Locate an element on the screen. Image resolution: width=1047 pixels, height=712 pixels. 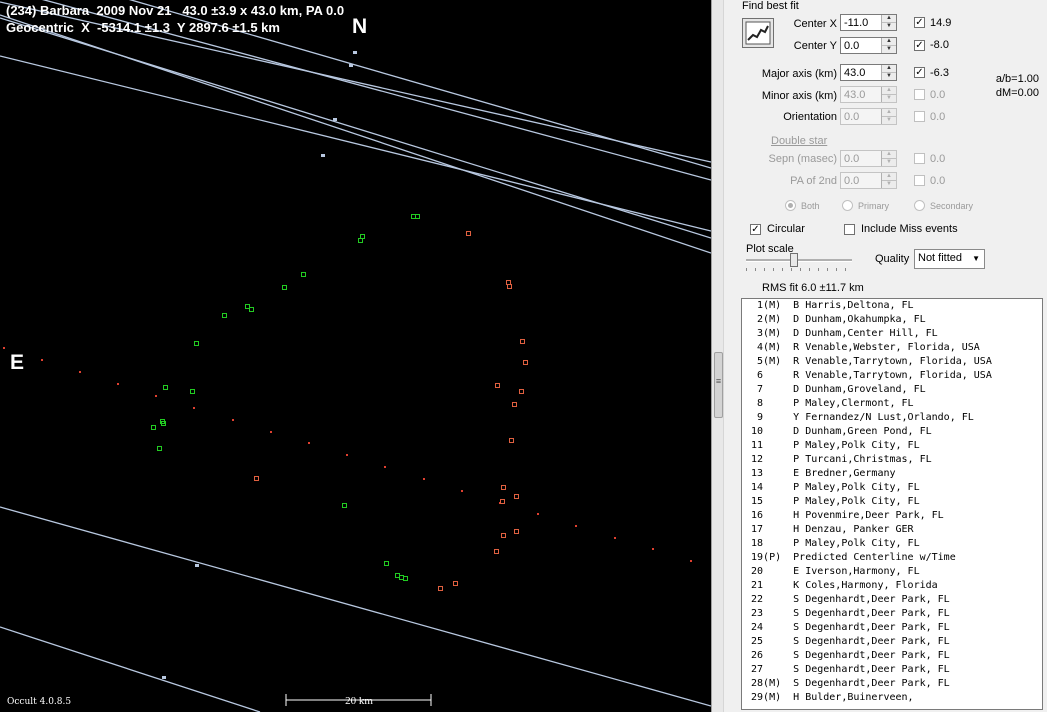
observer-row: 1(M) B Harris,Deltona, FL is located at coordinates (892, 306).